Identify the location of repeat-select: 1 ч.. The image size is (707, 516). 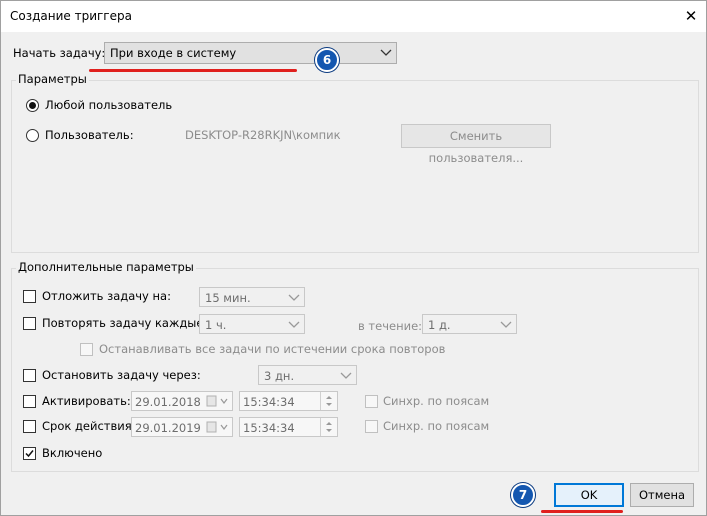
(252, 324).